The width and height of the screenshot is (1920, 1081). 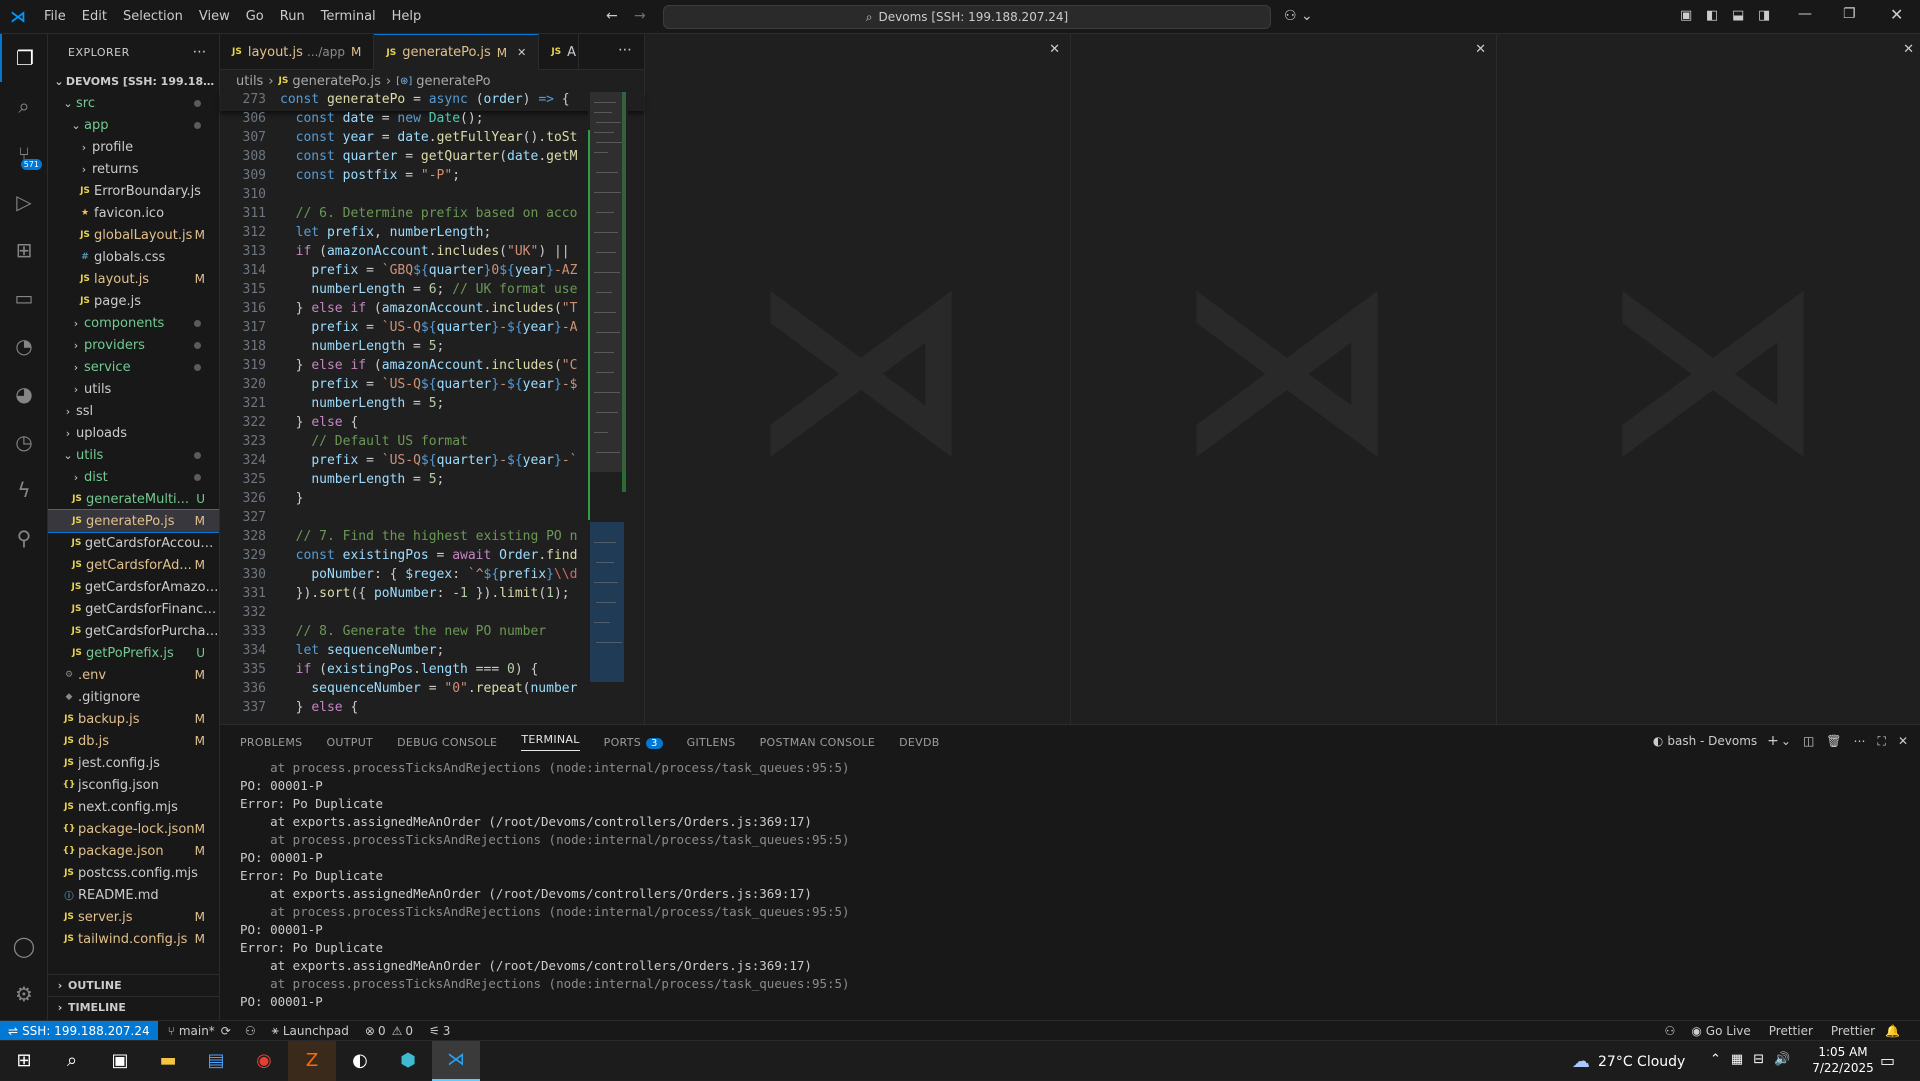 I want to click on close-tab-icon: ✕, so click(x=521, y=52).